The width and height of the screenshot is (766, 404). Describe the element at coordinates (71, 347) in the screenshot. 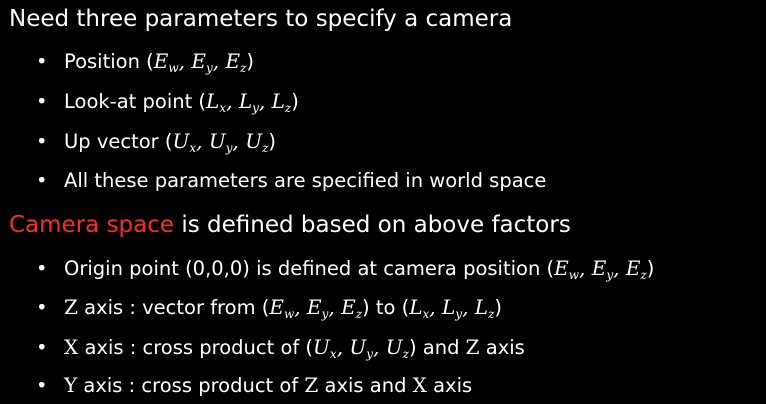

I see `x-axis-symbol: X` at that location.